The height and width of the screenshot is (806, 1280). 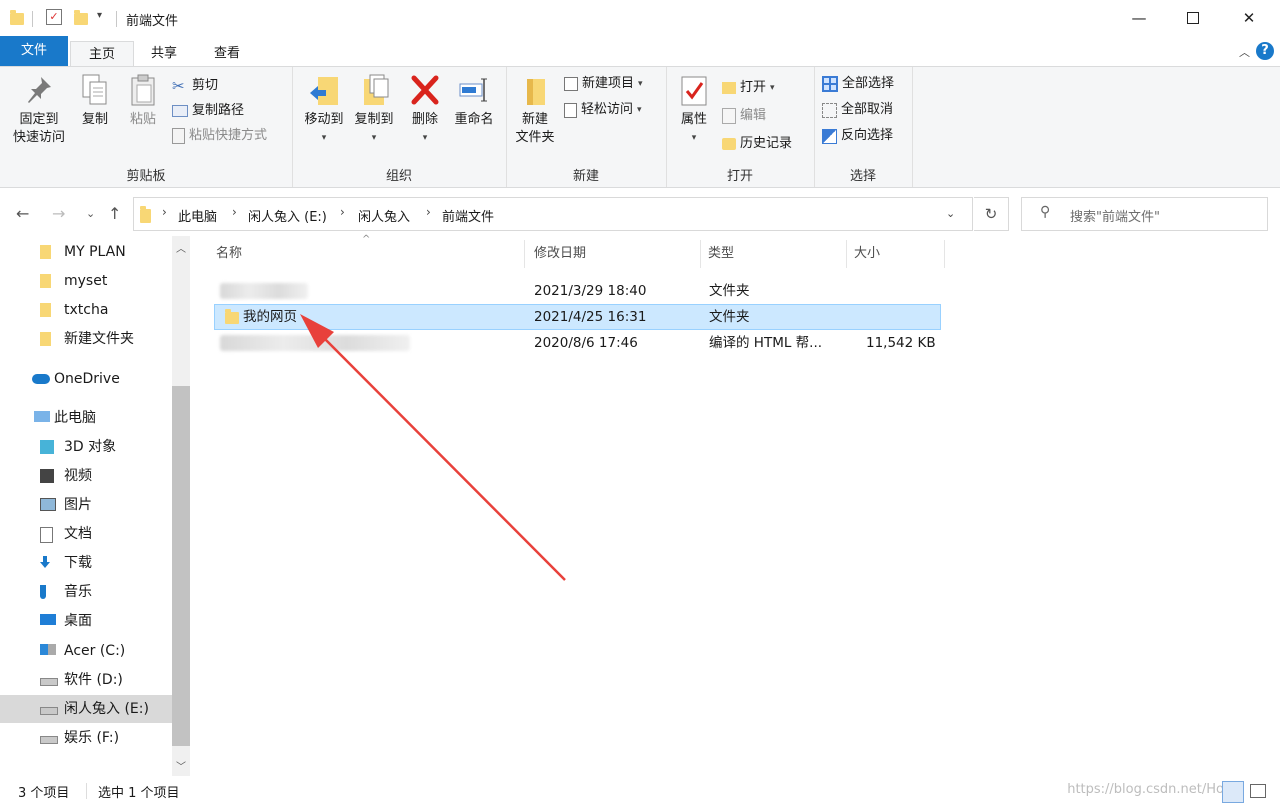 What do you see at coordinates (90, 213) in the screenshot?
I see `recent-locations-chevron-icon: ⌄` at bounding box center [90, 213].